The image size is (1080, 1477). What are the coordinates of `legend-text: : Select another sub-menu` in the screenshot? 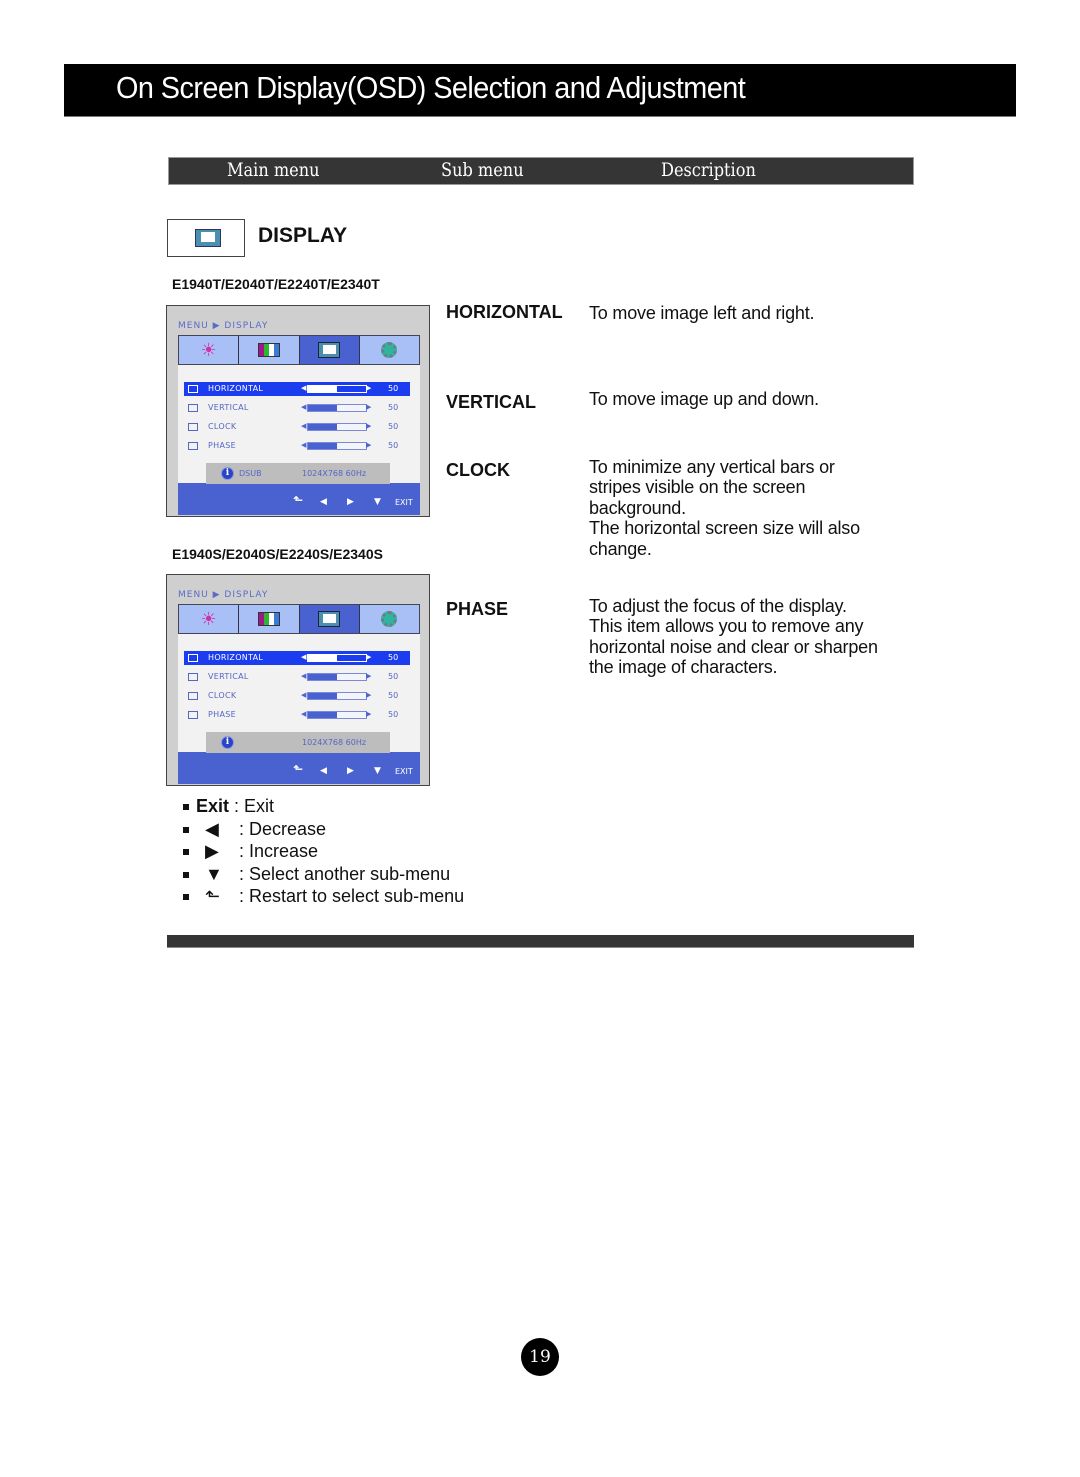 It's located at (345, 873).